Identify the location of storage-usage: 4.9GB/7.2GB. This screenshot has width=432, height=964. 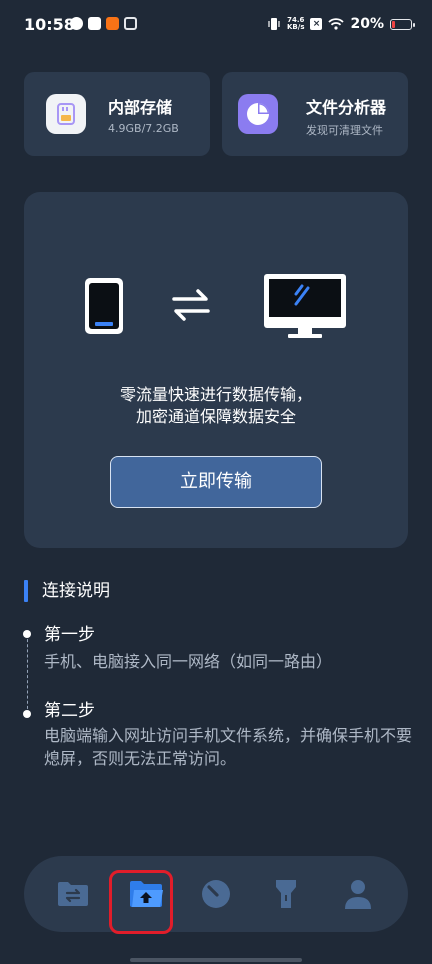
(143, 128).